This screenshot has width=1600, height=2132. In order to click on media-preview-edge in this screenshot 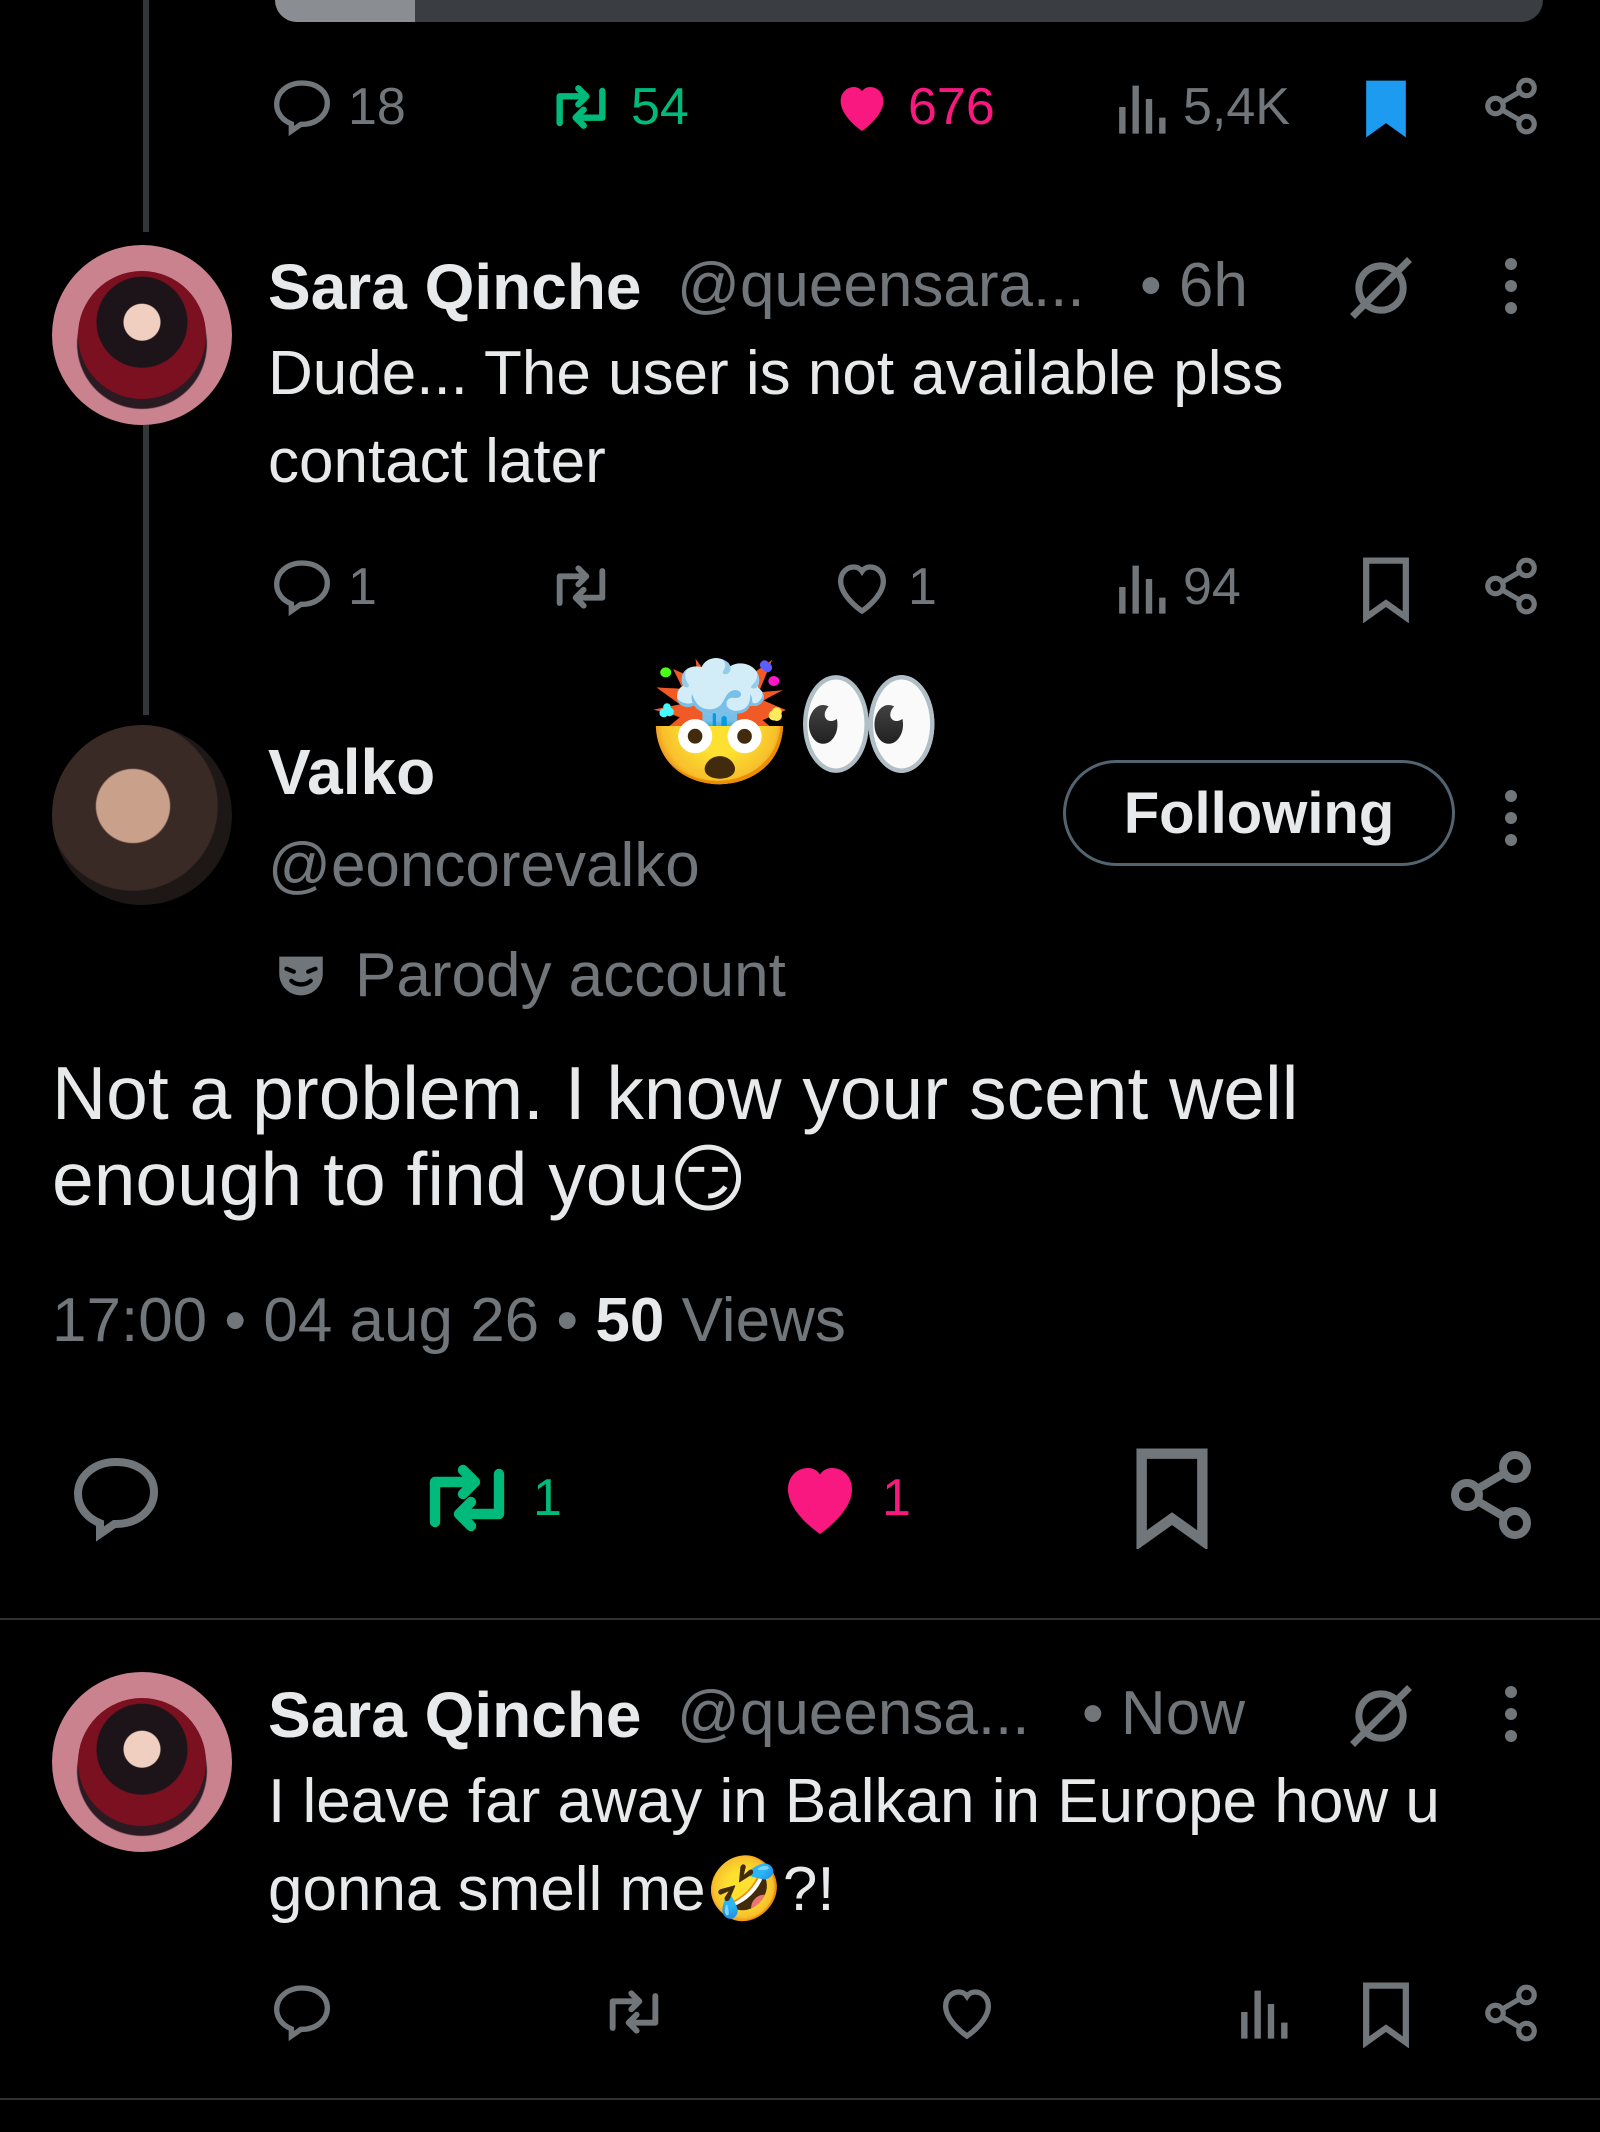, I will do `click(909, 11)`.